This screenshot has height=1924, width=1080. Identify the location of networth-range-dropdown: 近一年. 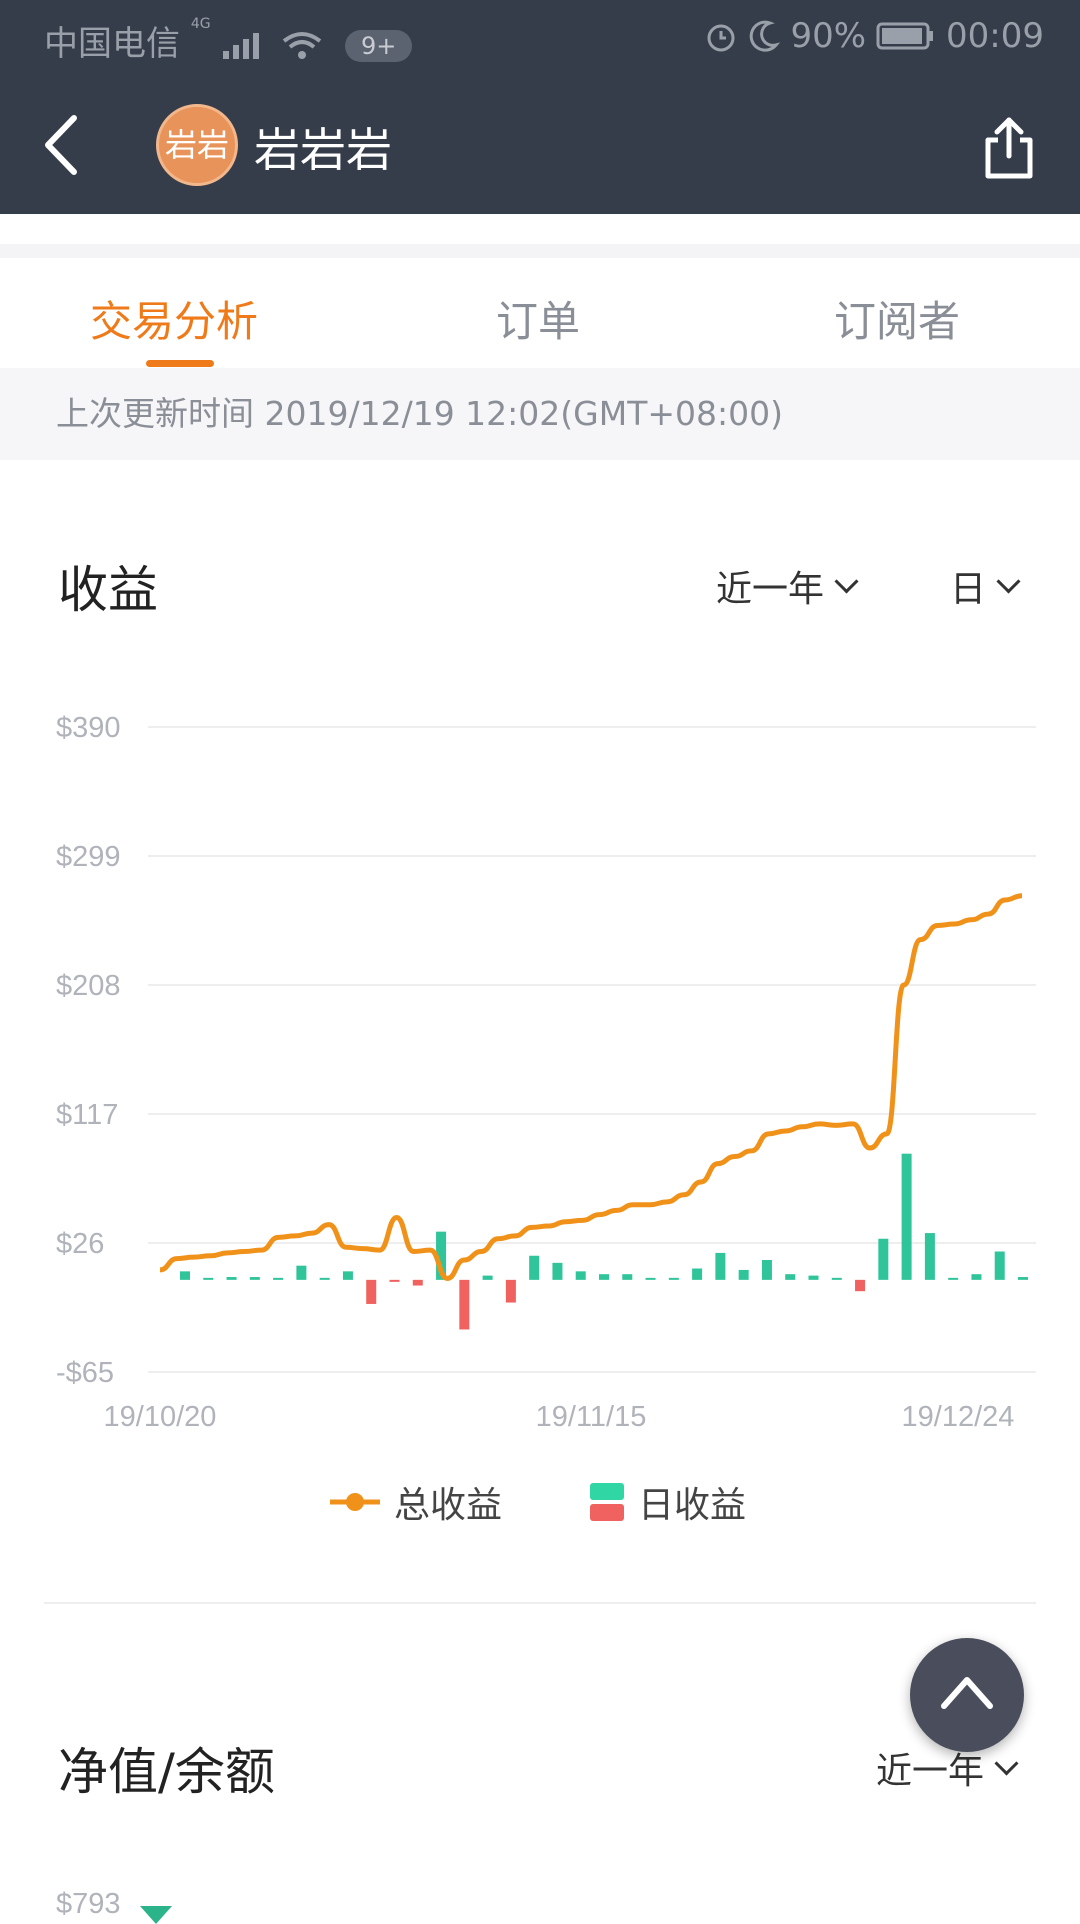
(947, 1768).